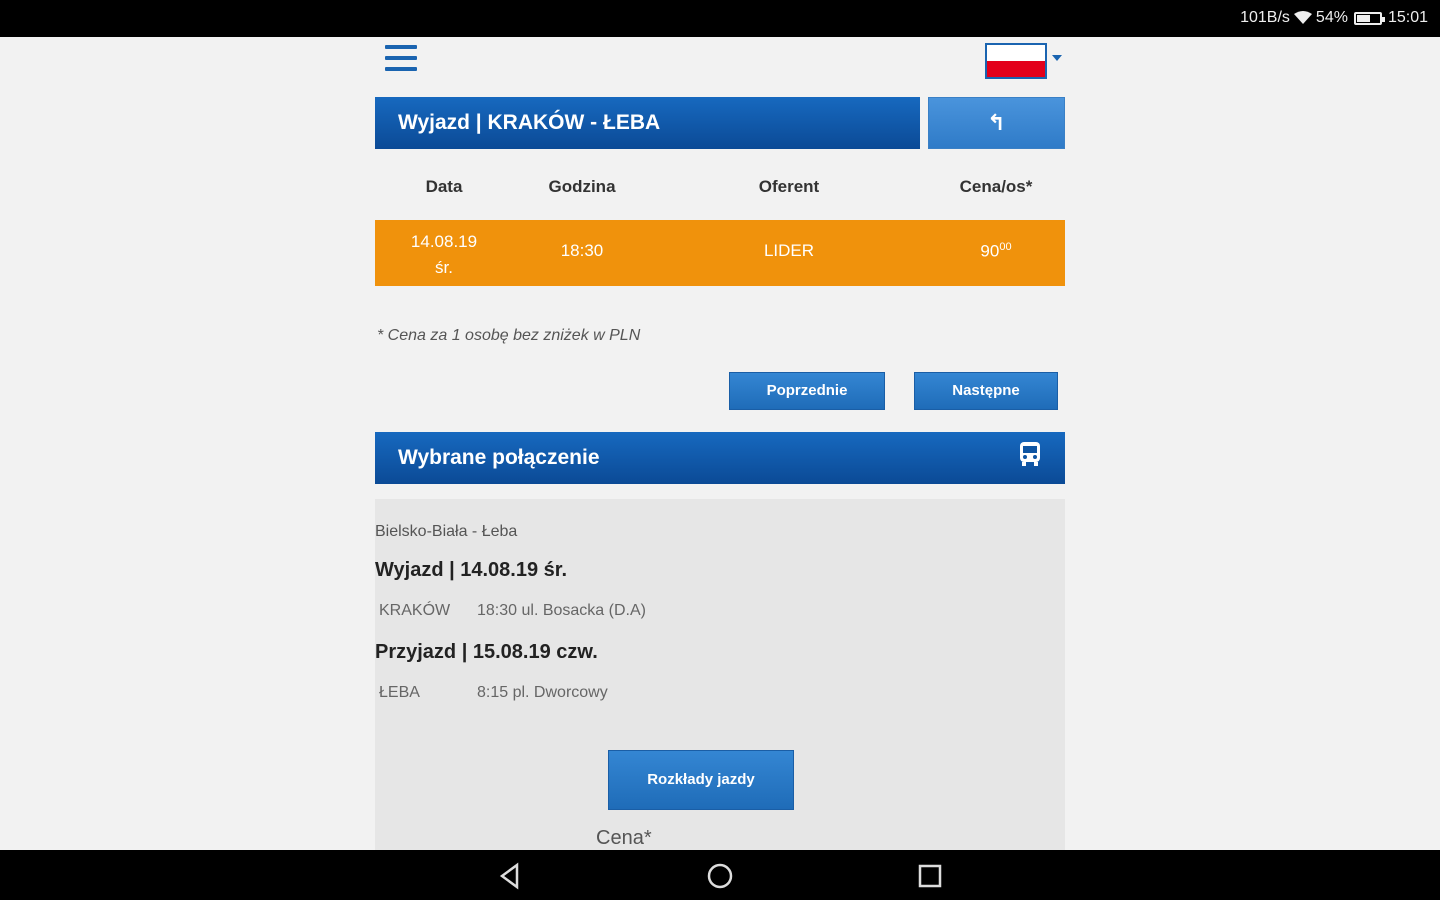 The width and height of the screenshot is (1440, 900). Describe the element at coordinates (582, 250) in the screenshot. I see `row-time: 18:30` at that location.